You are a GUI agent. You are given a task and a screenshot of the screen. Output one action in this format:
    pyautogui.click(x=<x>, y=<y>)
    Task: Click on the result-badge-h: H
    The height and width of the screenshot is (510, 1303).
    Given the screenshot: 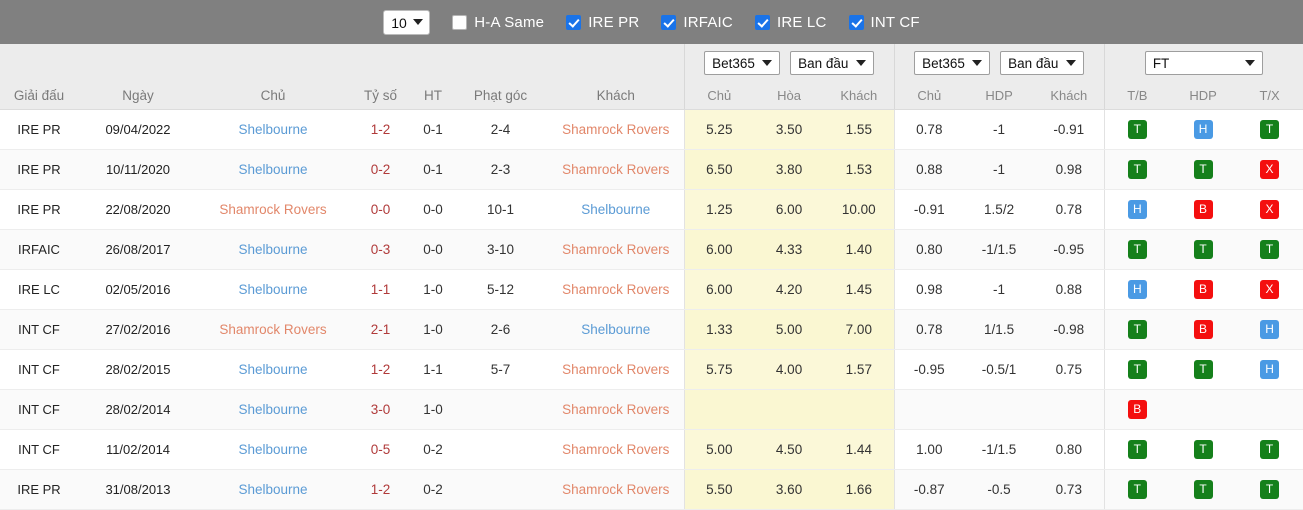 What is the action you would take?
    pyautogui.click(x=1270, y=329)
    